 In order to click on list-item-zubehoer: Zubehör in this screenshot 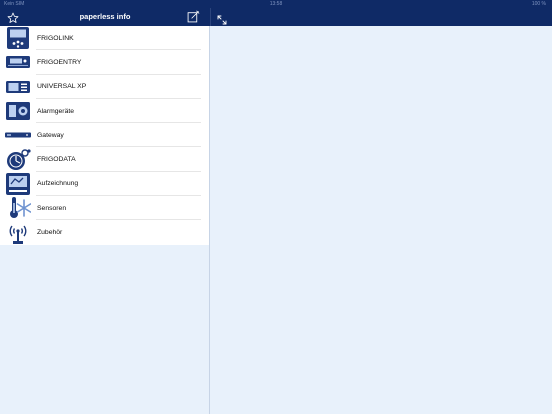, I will do `click(104, 232)`.